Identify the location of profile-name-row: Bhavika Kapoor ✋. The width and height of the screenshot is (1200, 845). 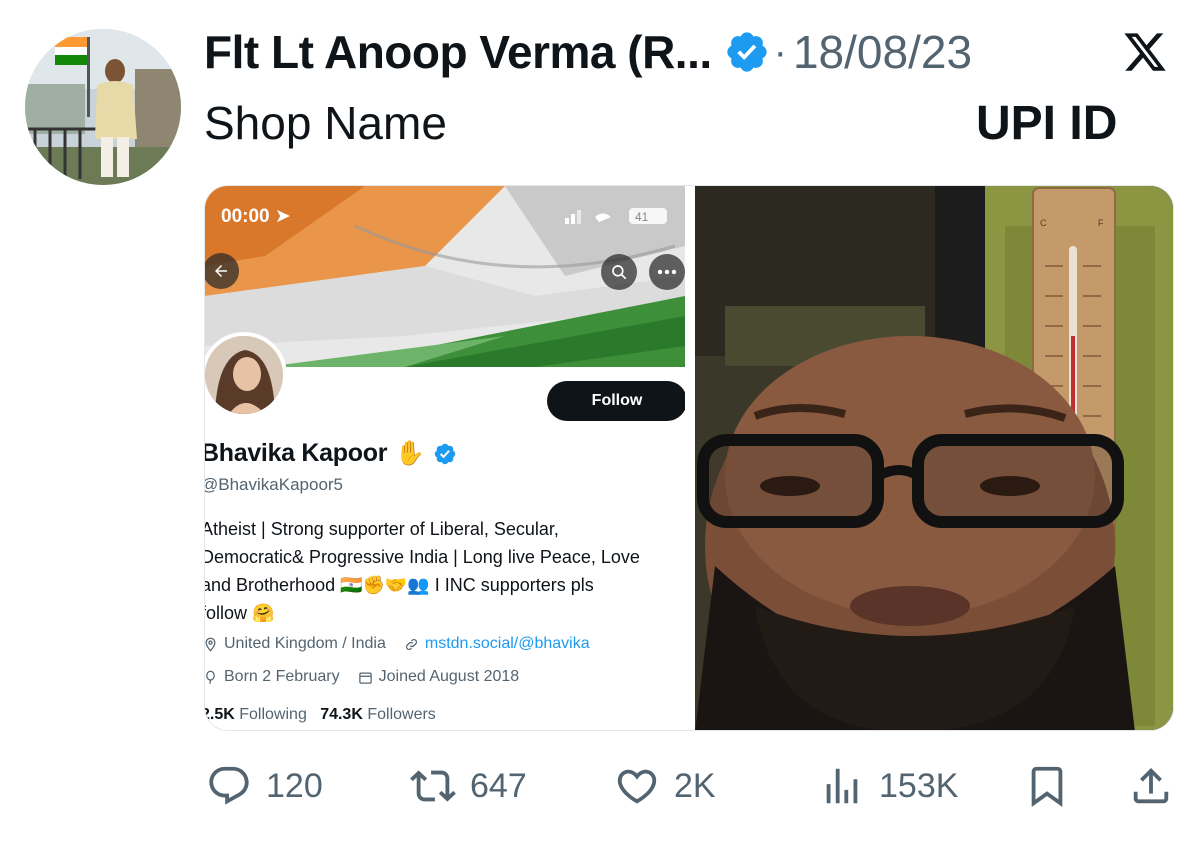
(331, 453).